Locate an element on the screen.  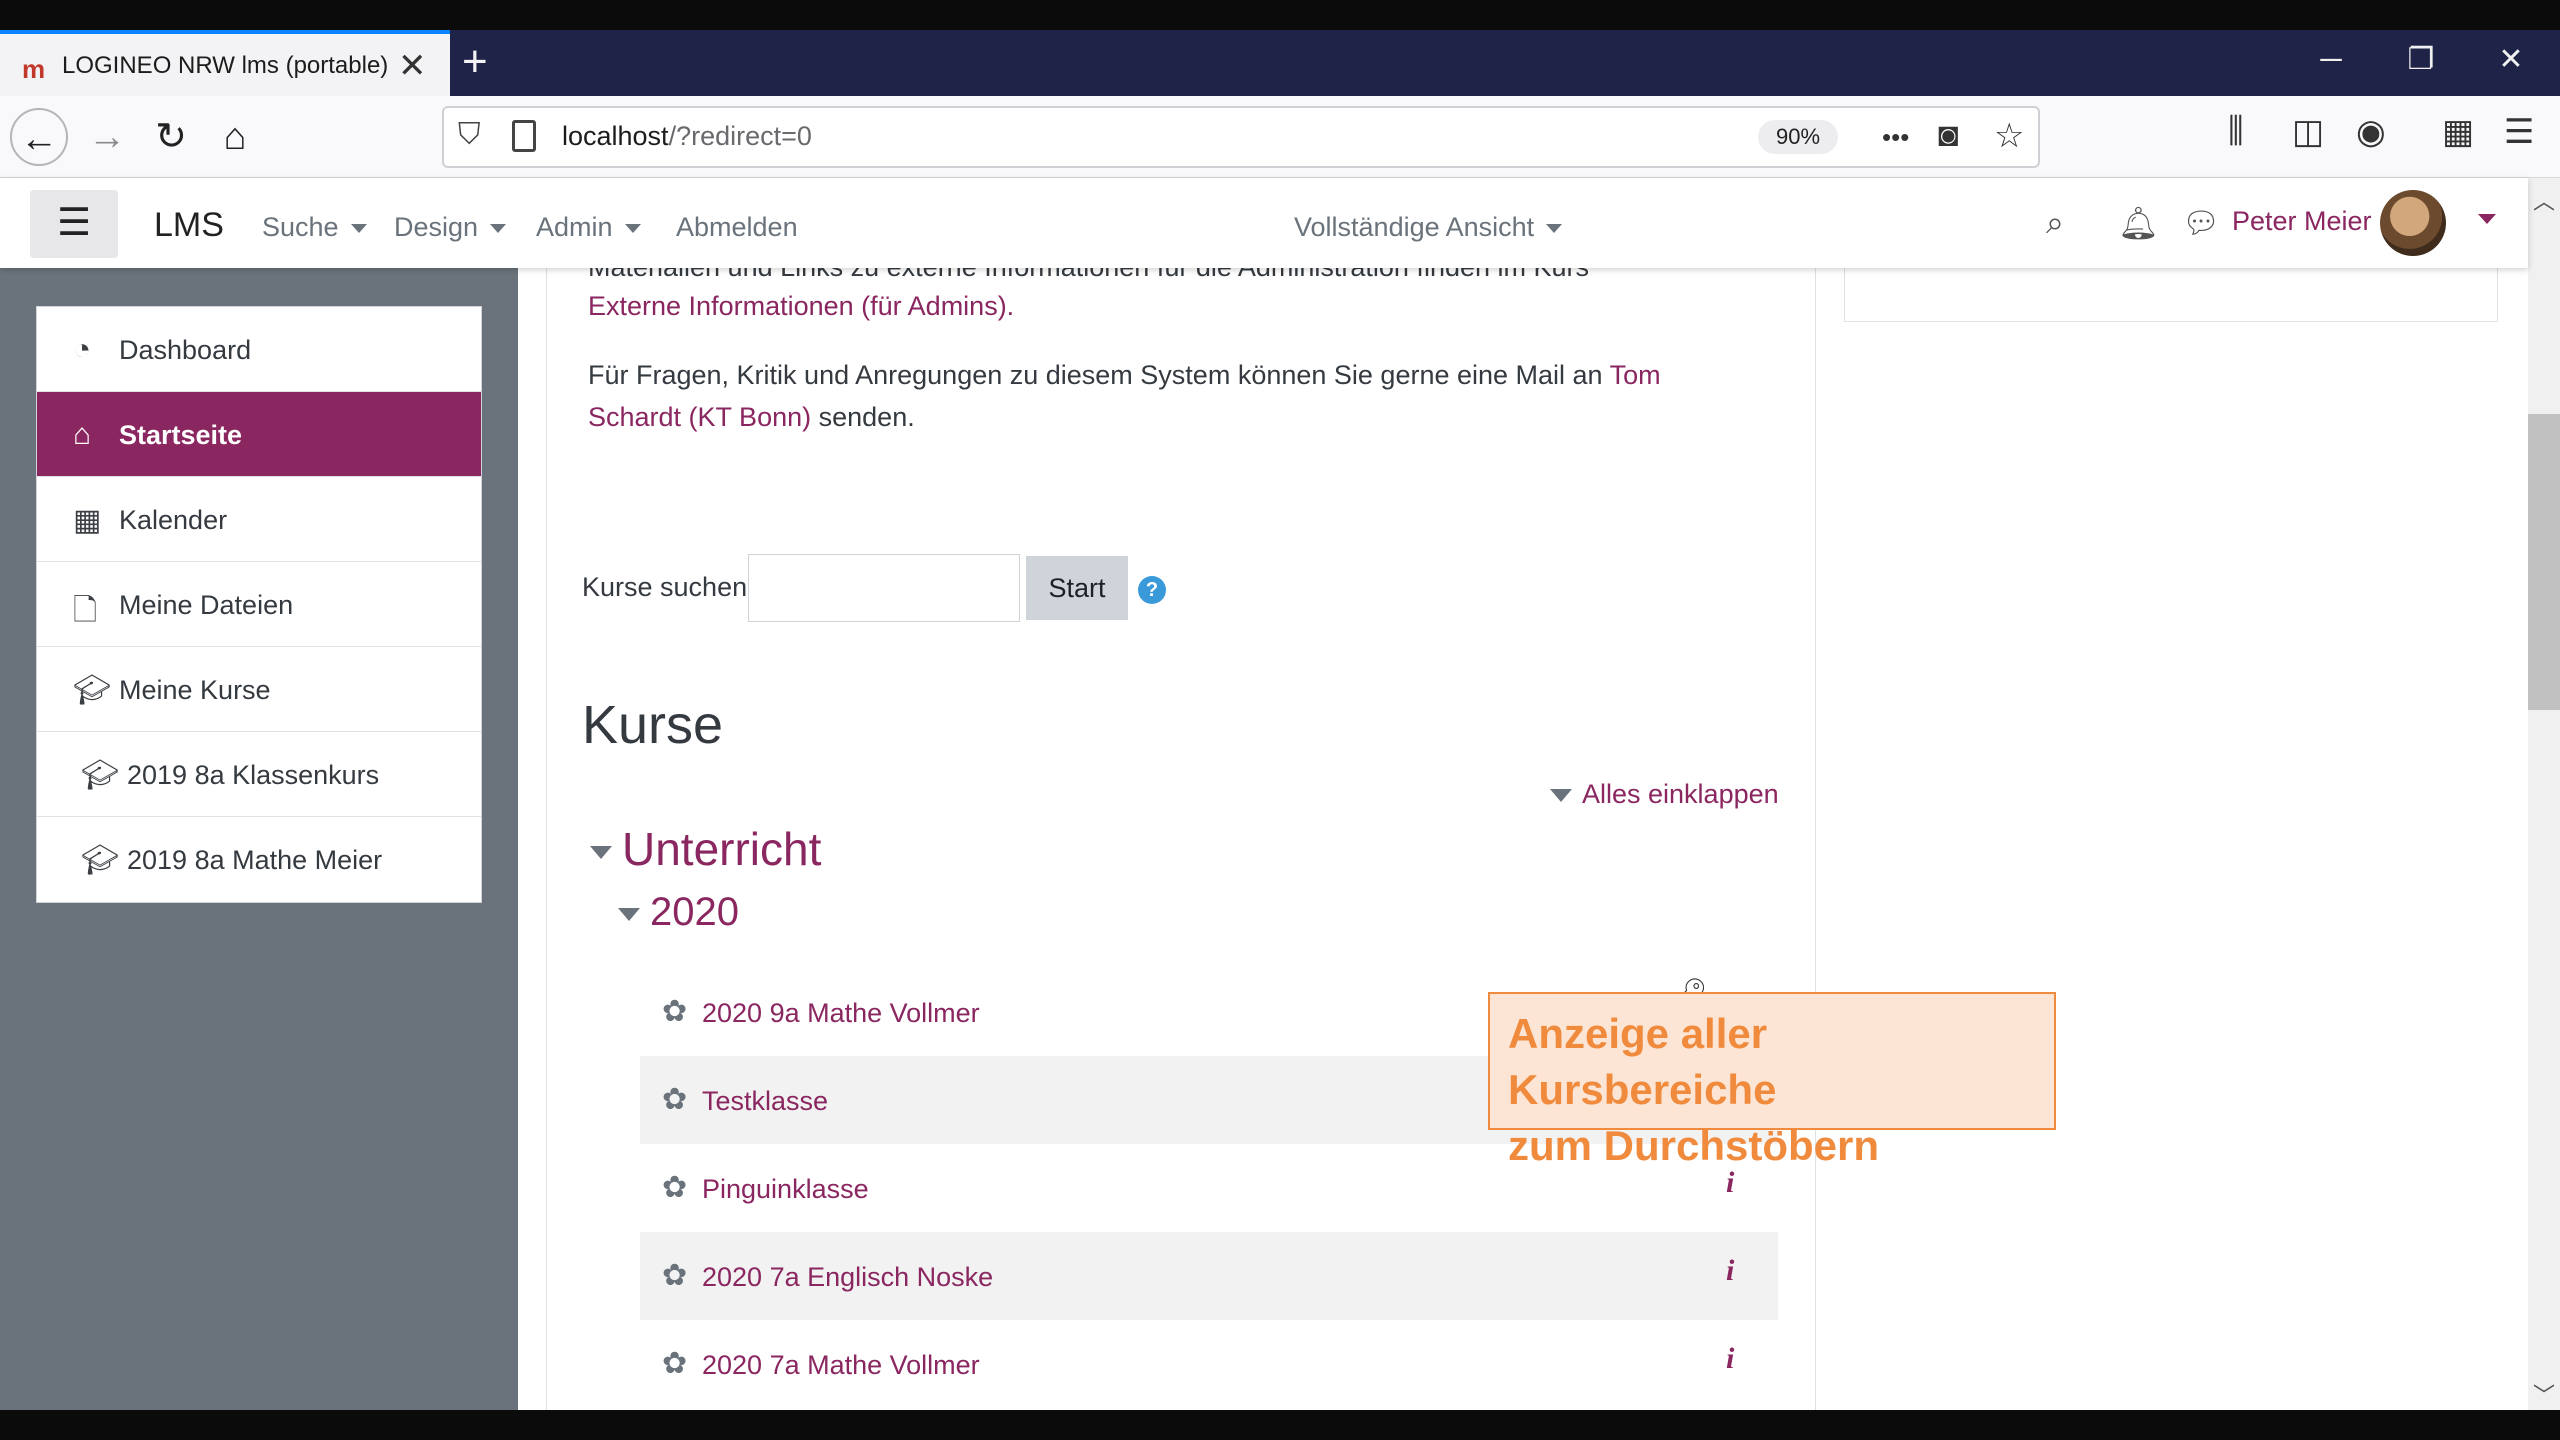
file-icon: 🗋 is located at coordinates (85, 610).